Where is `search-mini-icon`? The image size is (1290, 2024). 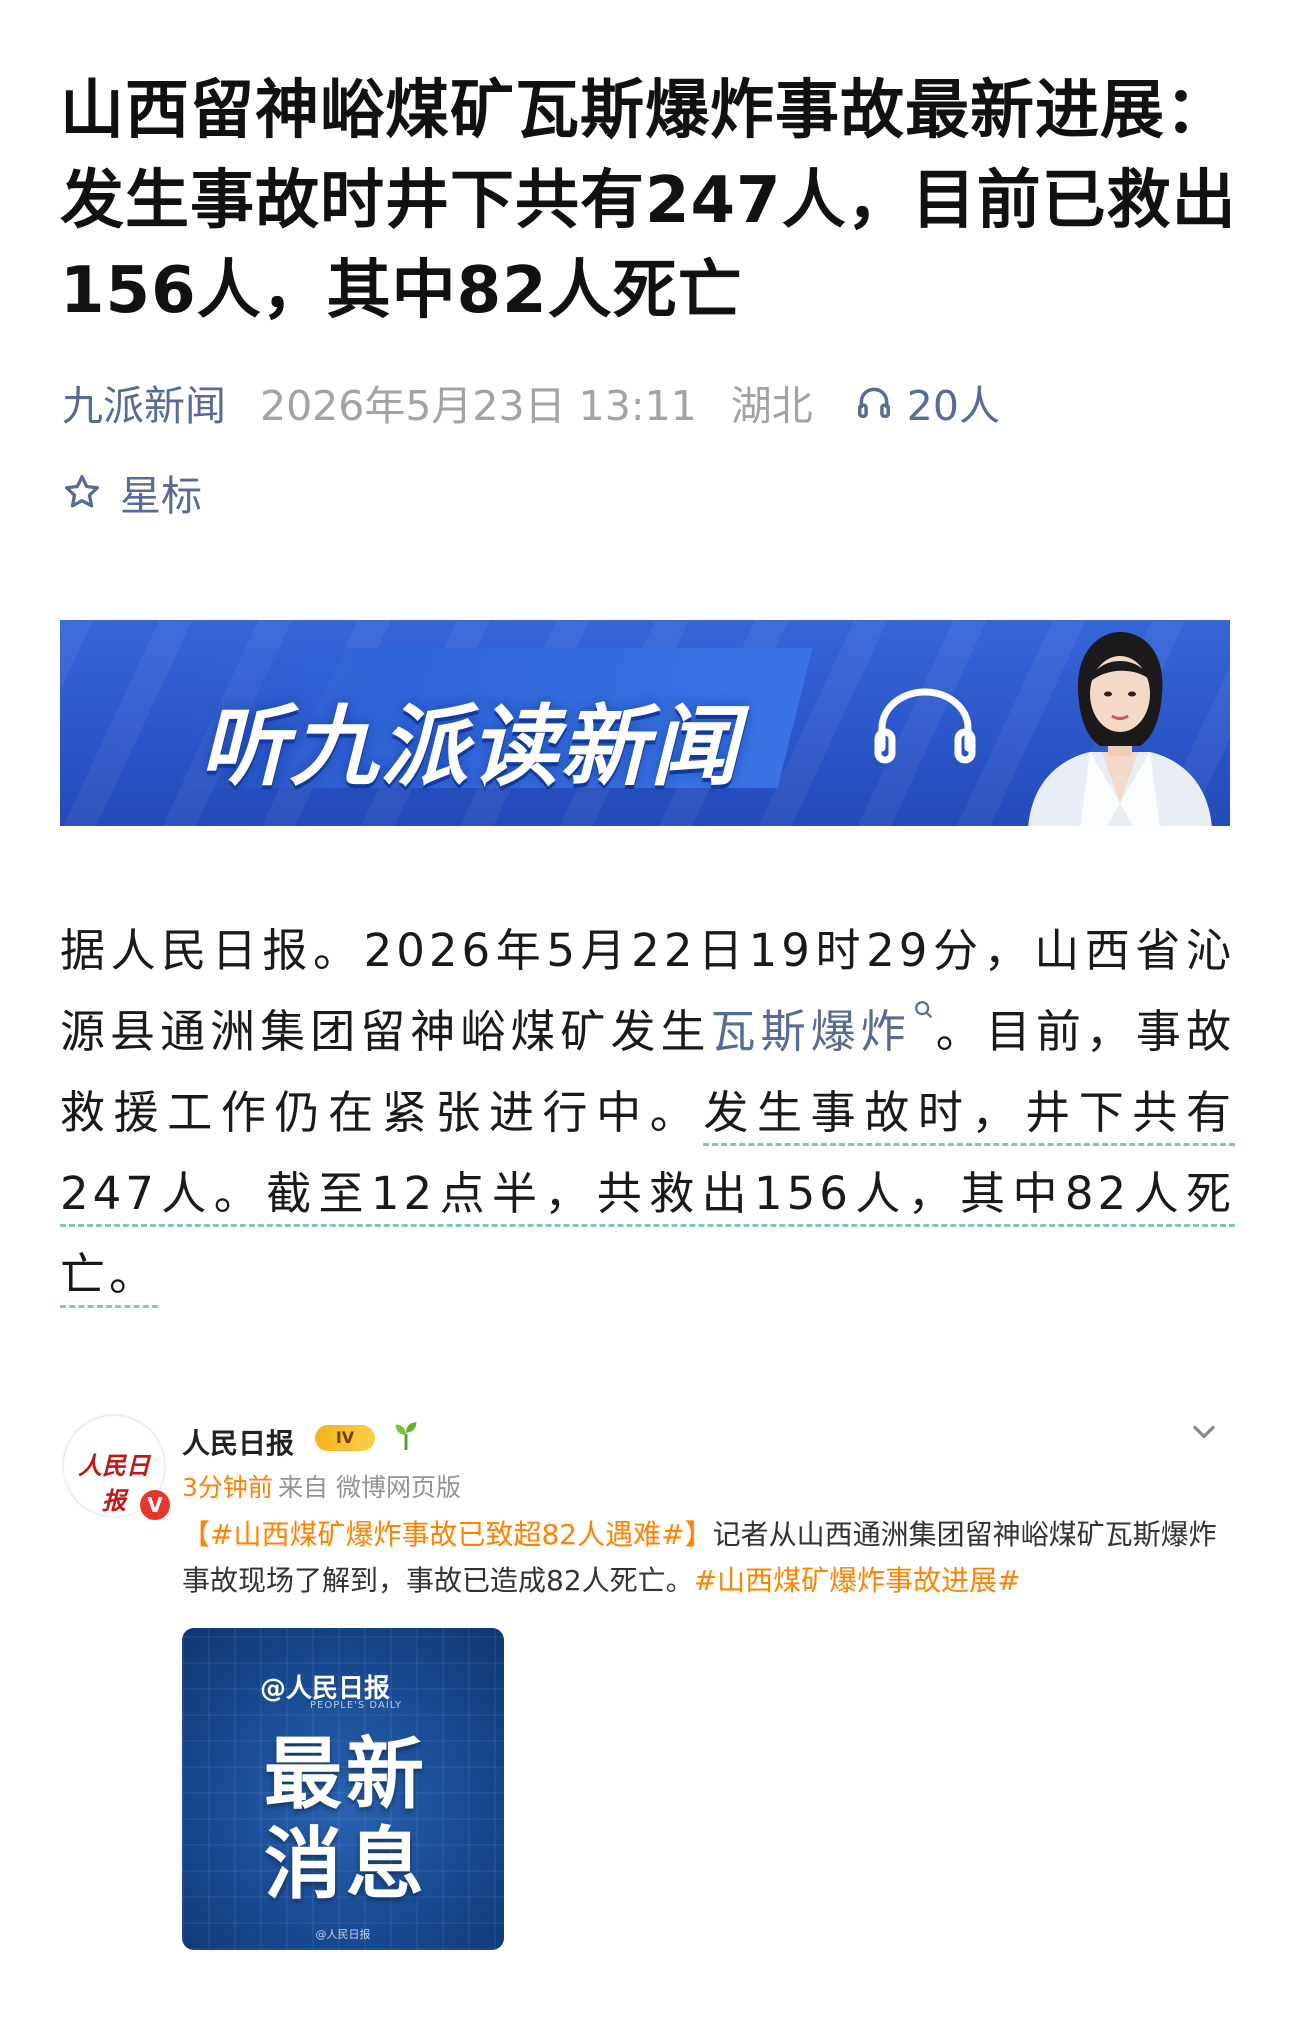 search-mini-icon is located at coordinates (923, 1010).